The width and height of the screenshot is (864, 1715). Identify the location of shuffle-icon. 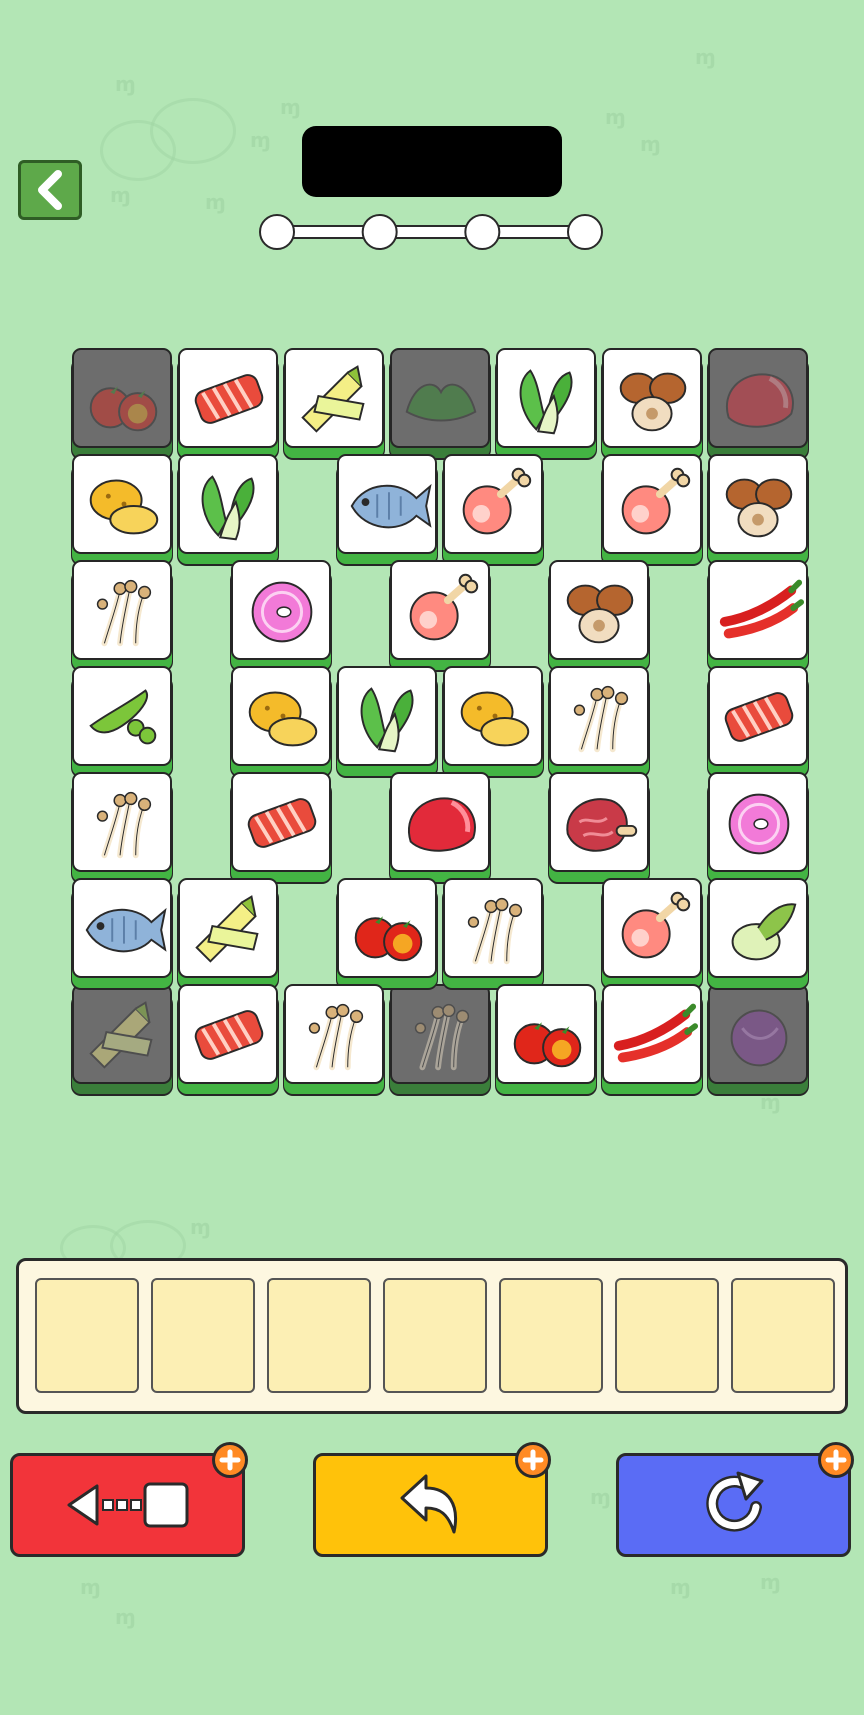
(734, 1501).